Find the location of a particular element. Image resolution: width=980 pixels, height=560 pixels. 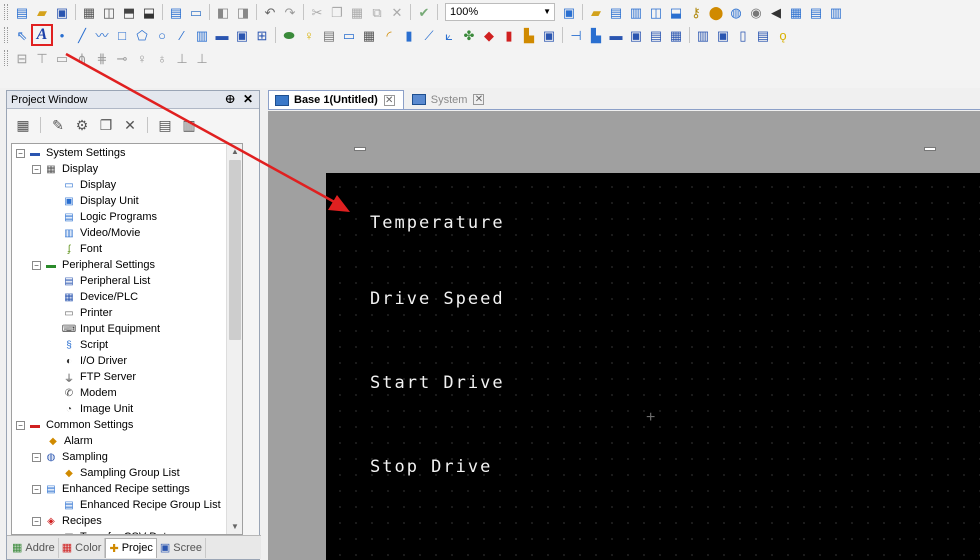

script-toolbar-icon: ▥ is located at coordinates (836, 12).